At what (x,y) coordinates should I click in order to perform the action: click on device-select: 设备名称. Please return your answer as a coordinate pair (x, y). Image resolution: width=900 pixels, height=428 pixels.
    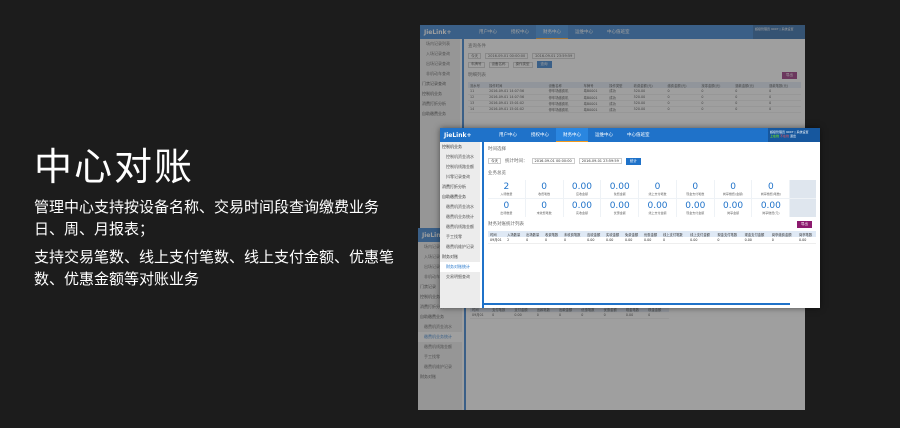
    Looking at the image, I should click on (498, 64).